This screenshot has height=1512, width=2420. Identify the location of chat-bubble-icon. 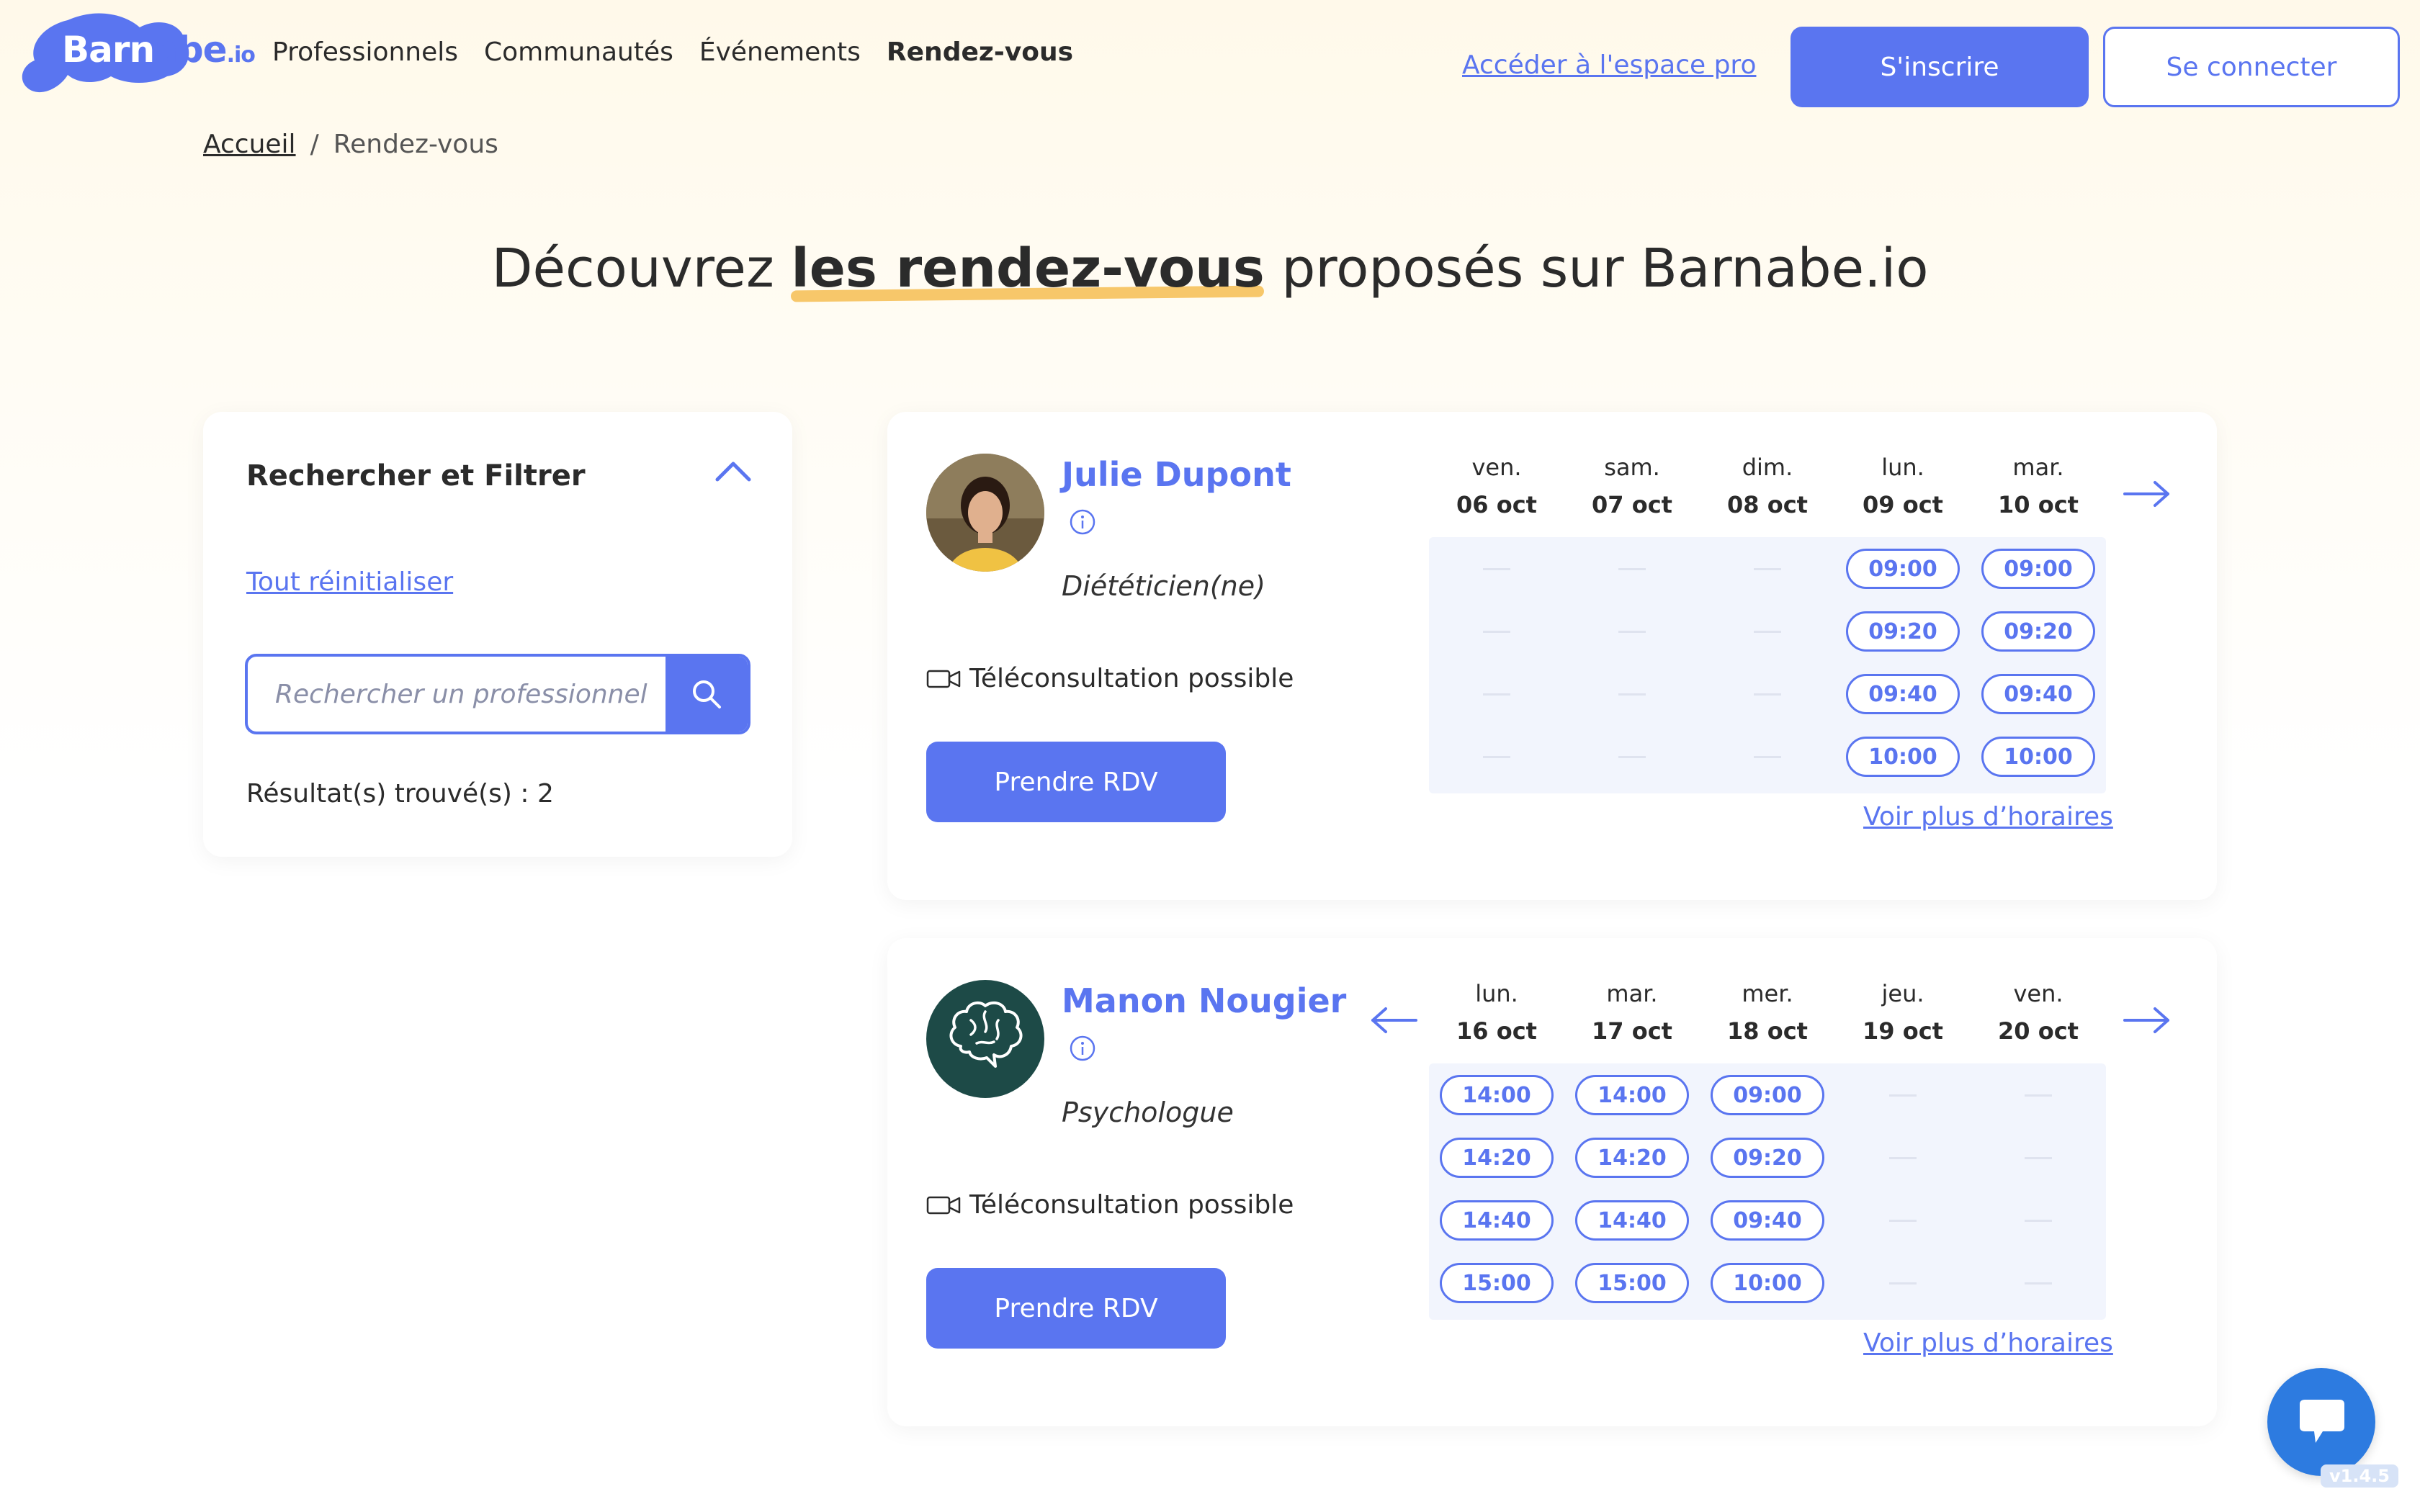
(2322, 1421).